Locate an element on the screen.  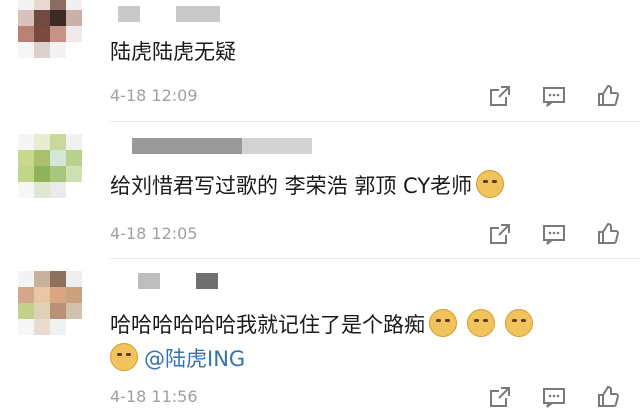
timestamp: 4-18 12:09 is located at coordinates (154, 95).